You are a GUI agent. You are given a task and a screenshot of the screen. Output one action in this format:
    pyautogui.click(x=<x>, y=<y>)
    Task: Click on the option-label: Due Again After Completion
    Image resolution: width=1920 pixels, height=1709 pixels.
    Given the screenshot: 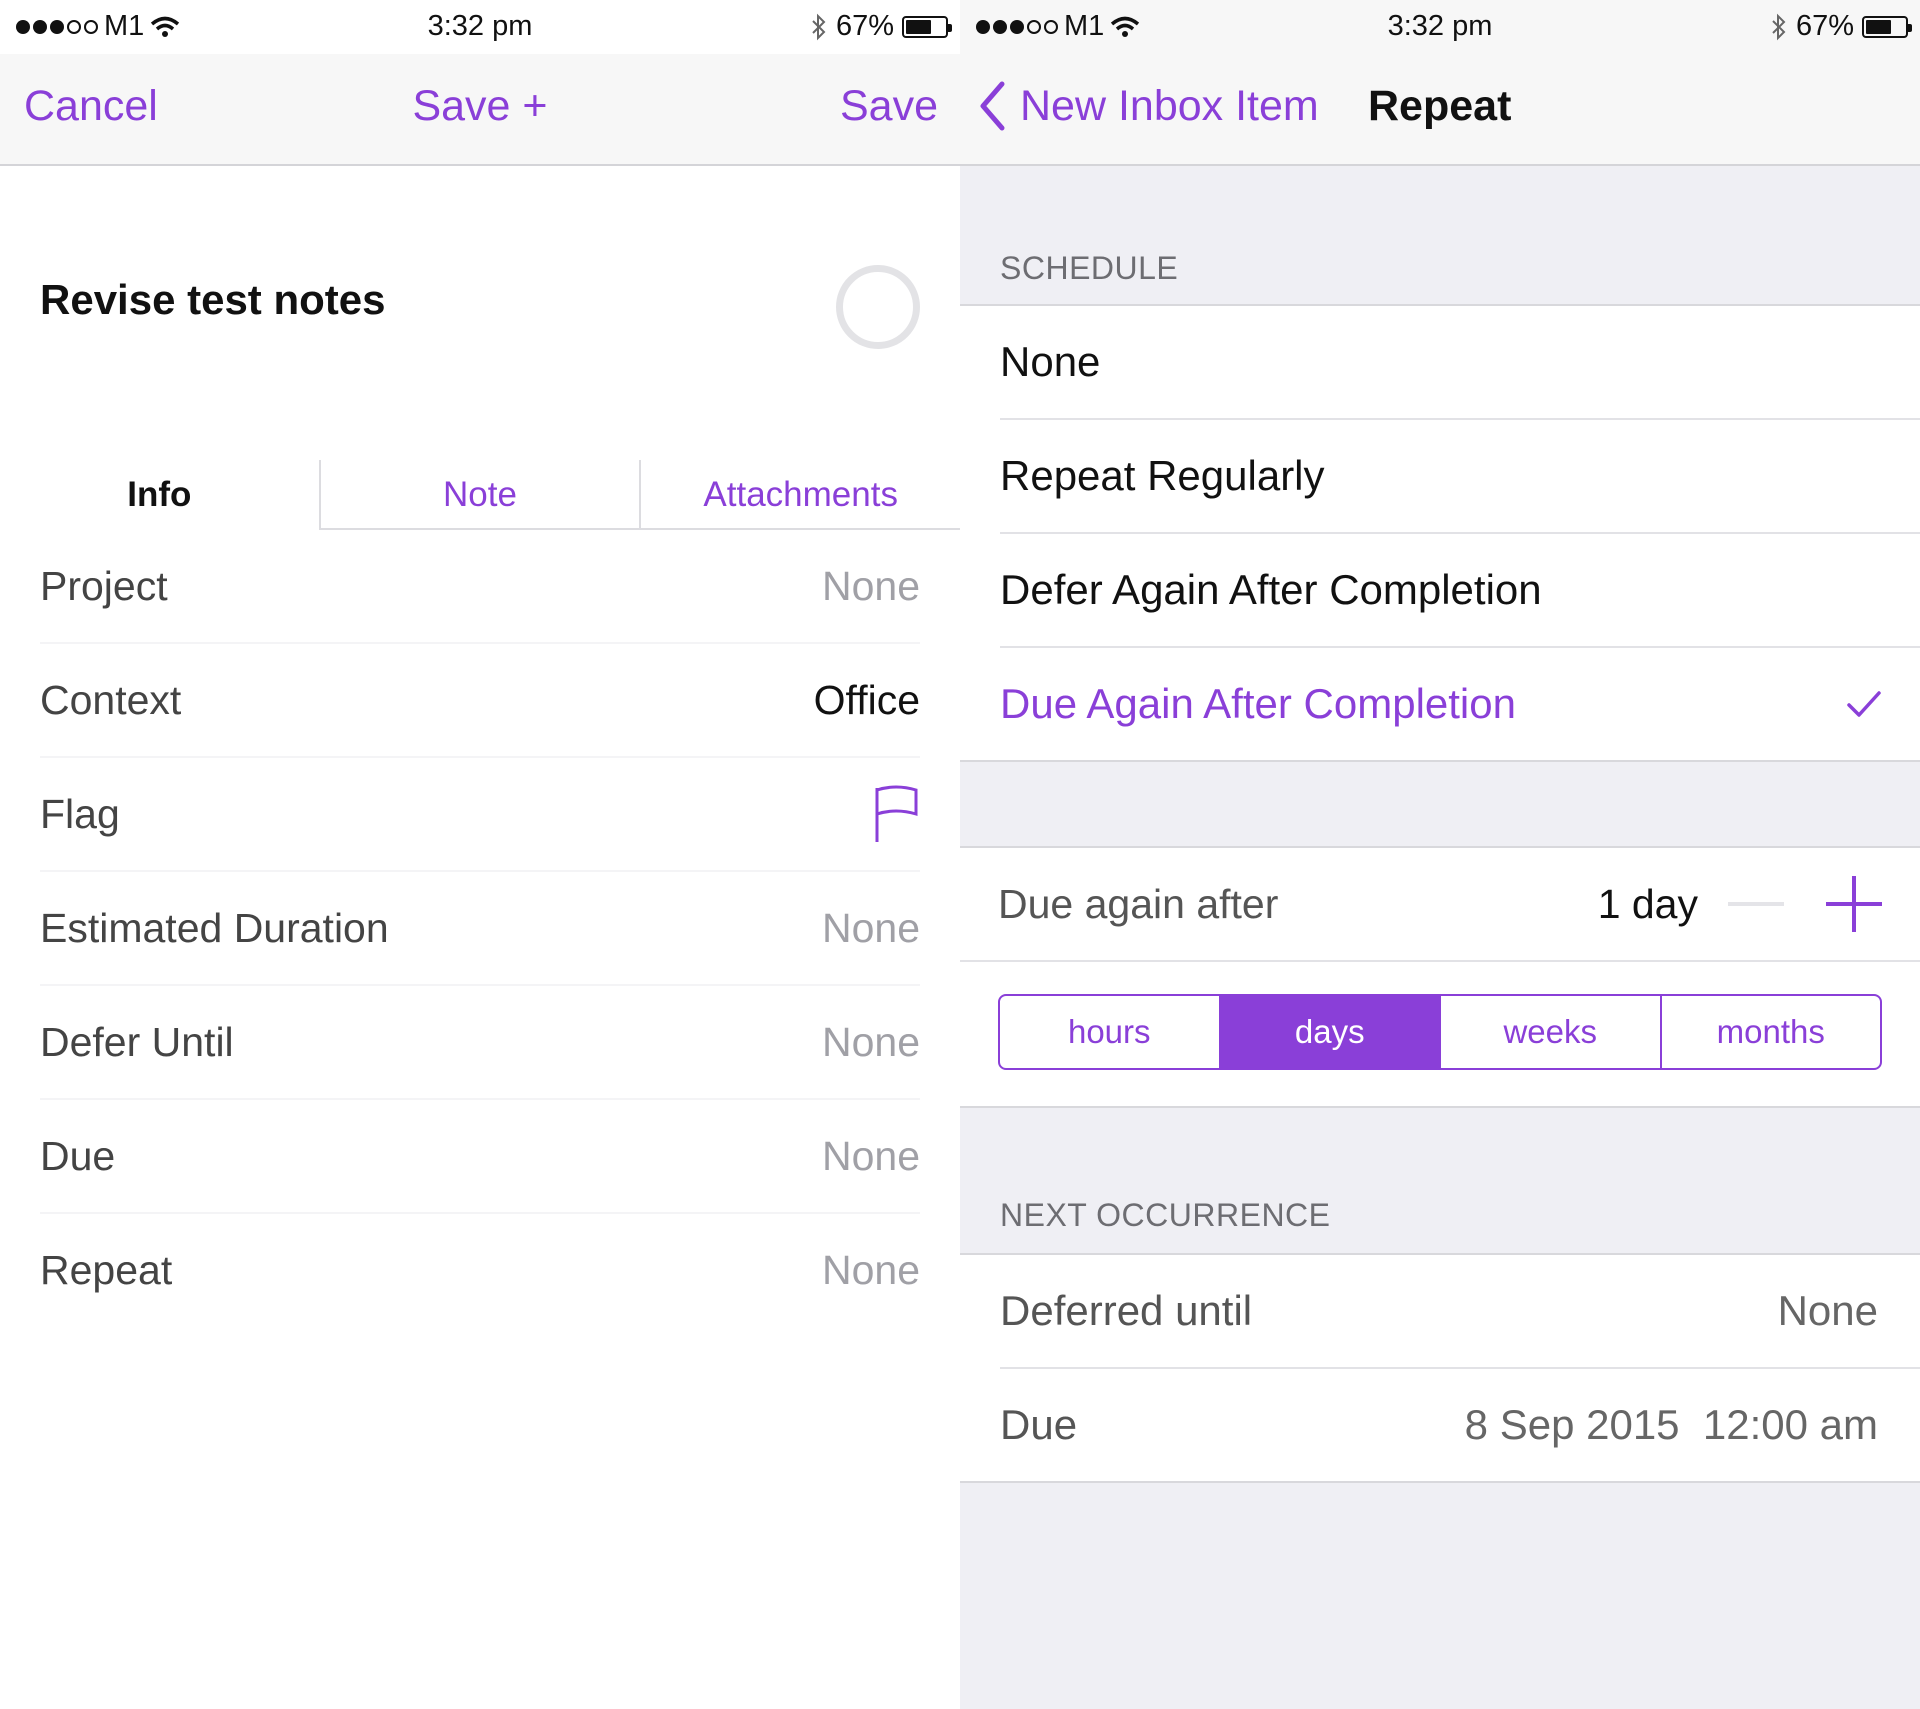 What is the action you would take?
    pyautogui.click(x=1258, y=703)
    